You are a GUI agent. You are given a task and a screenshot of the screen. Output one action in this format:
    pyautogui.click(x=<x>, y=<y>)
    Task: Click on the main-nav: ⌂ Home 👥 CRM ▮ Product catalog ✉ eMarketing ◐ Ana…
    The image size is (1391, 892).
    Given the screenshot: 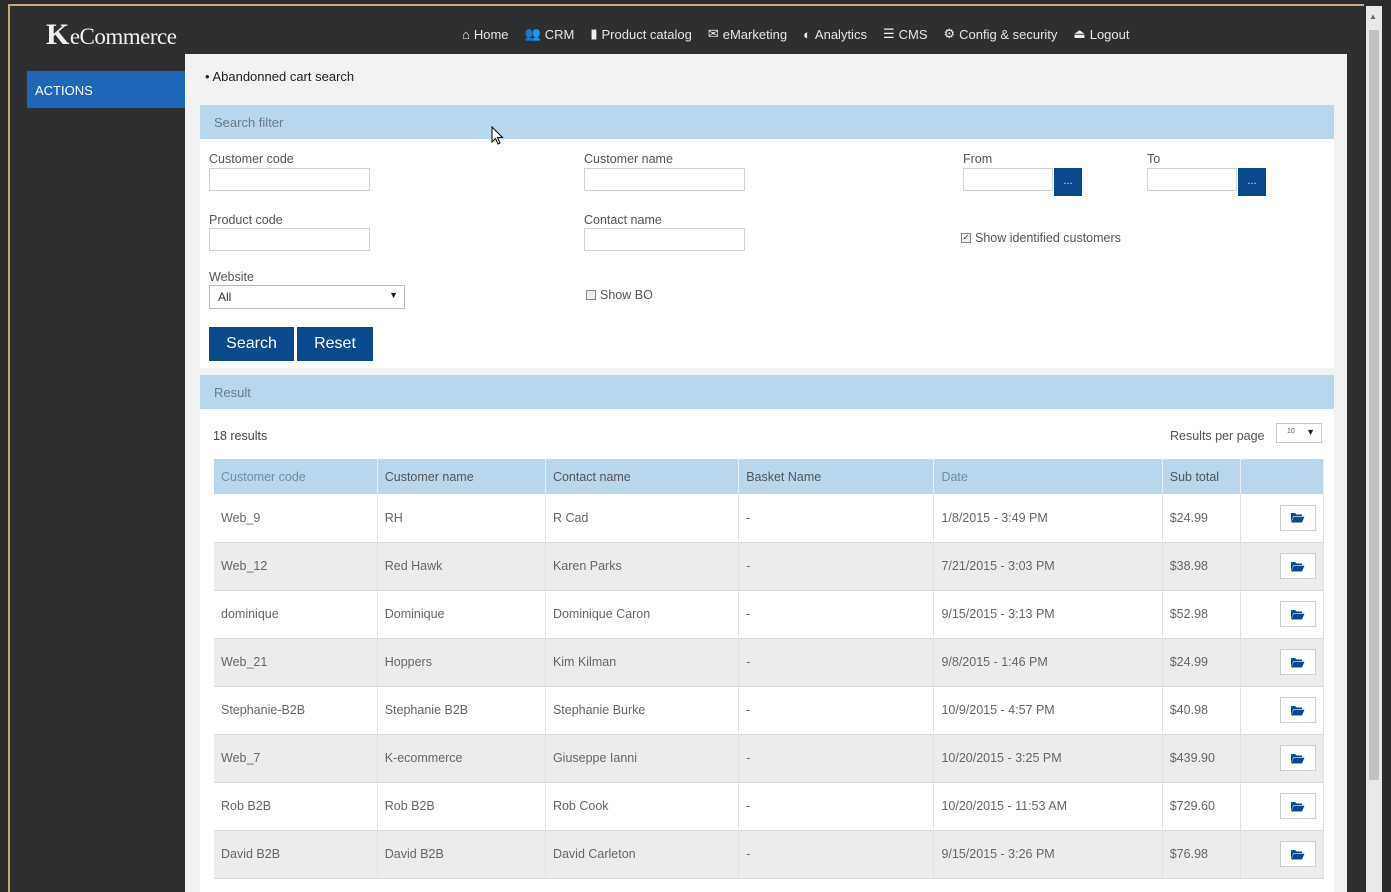 What is the action you would take?
    pyautogui.click(x=795, y=34)
    